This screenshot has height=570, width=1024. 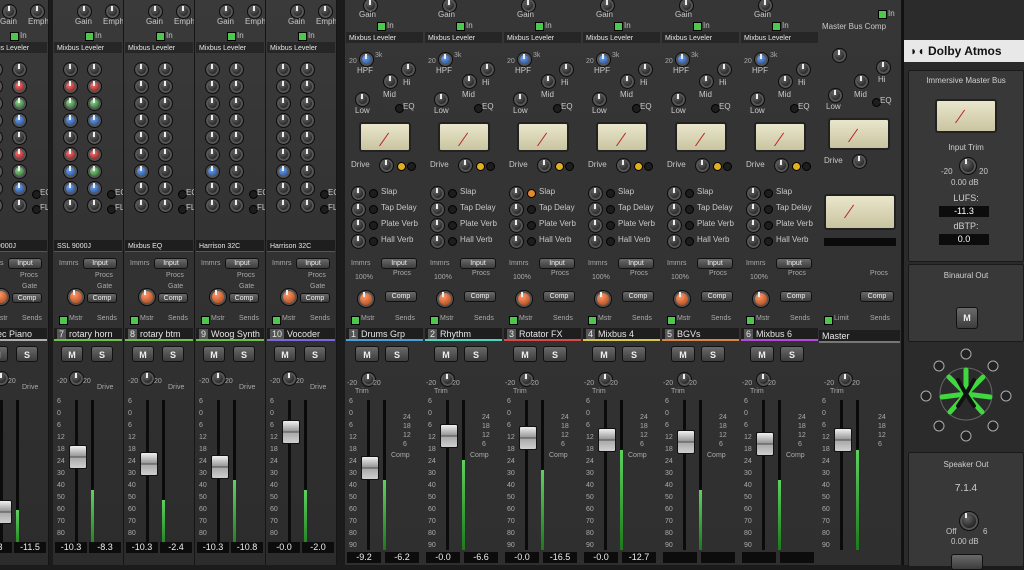 I want to click on track-name: 8 rotary btm, so click(x=159, y=334).